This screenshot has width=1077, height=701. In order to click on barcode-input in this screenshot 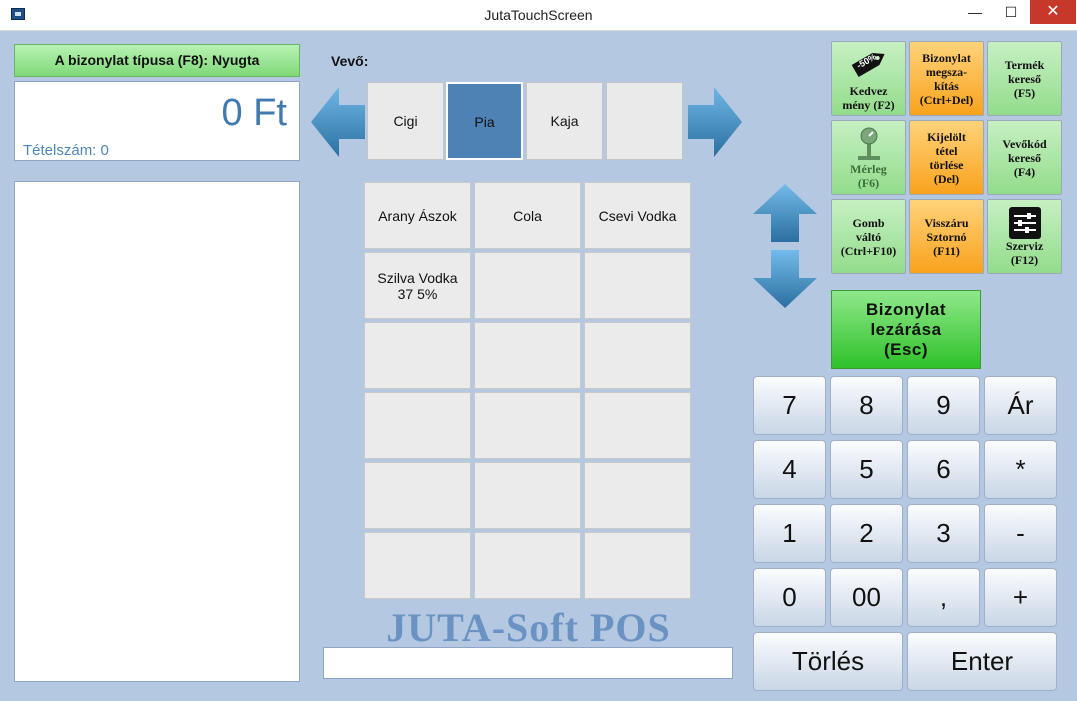, I will do `click(528, 663)`.